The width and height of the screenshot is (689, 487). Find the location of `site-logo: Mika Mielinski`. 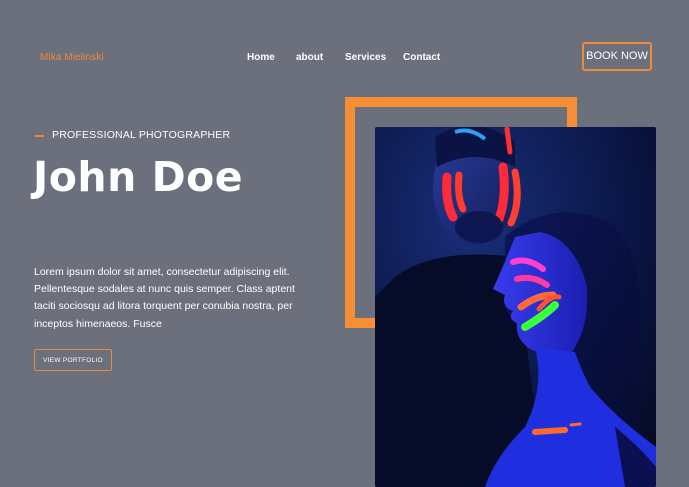

site-logo: Mika Mielinski is located at coordinates (72, 57).